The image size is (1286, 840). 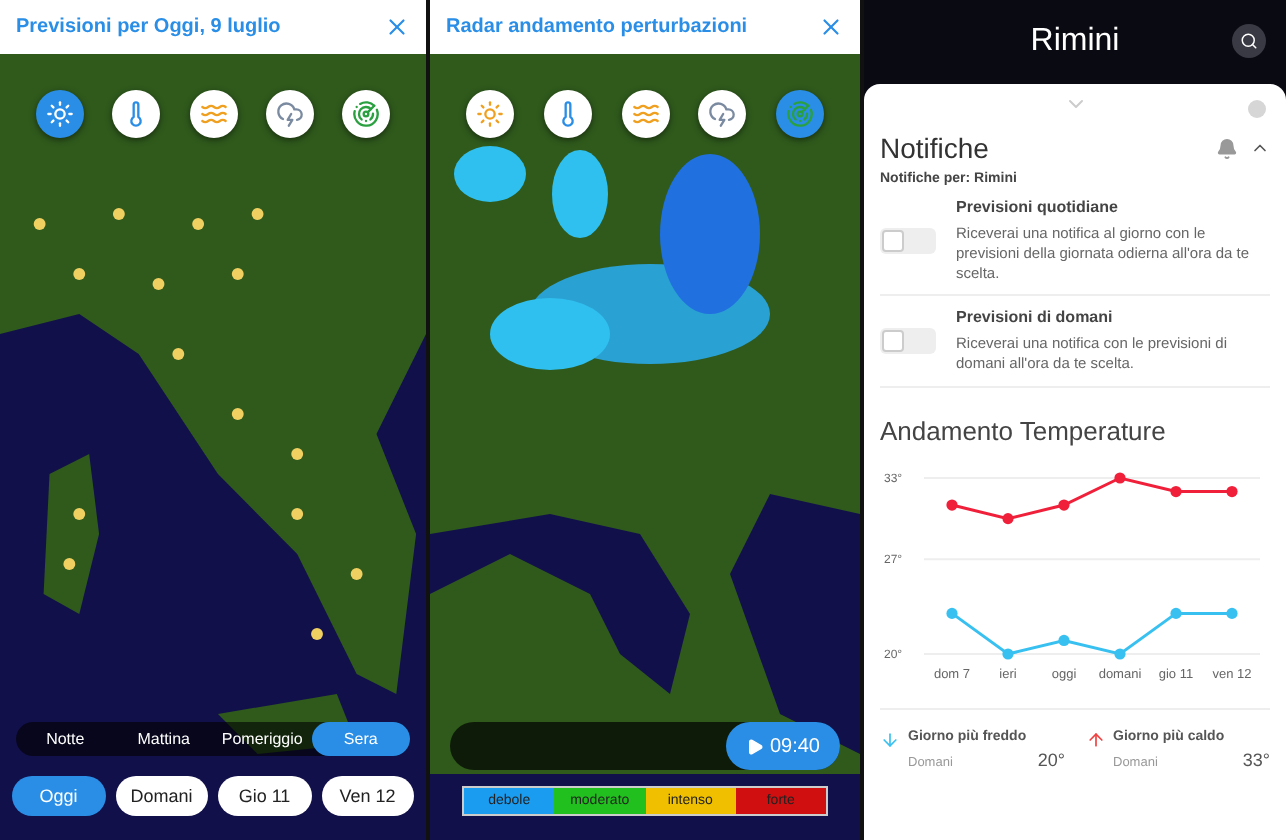 What do you see at coordinates (65, 739) in the screenshot?
I see `time-of-day-tab: Notte` at bounding box center [65, 739].